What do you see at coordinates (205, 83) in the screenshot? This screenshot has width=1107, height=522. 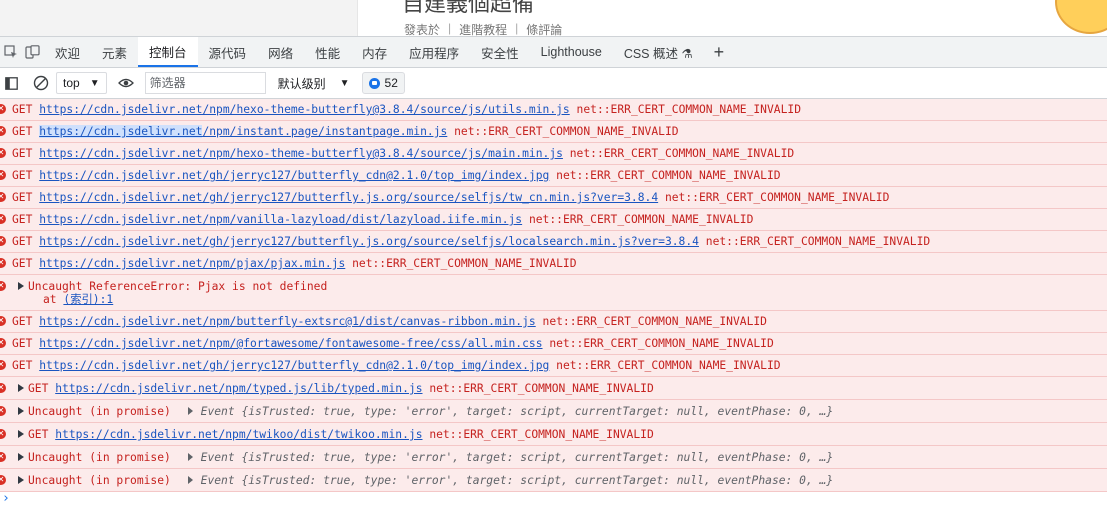 I see `filter-input` at bounding box center [205, 83].